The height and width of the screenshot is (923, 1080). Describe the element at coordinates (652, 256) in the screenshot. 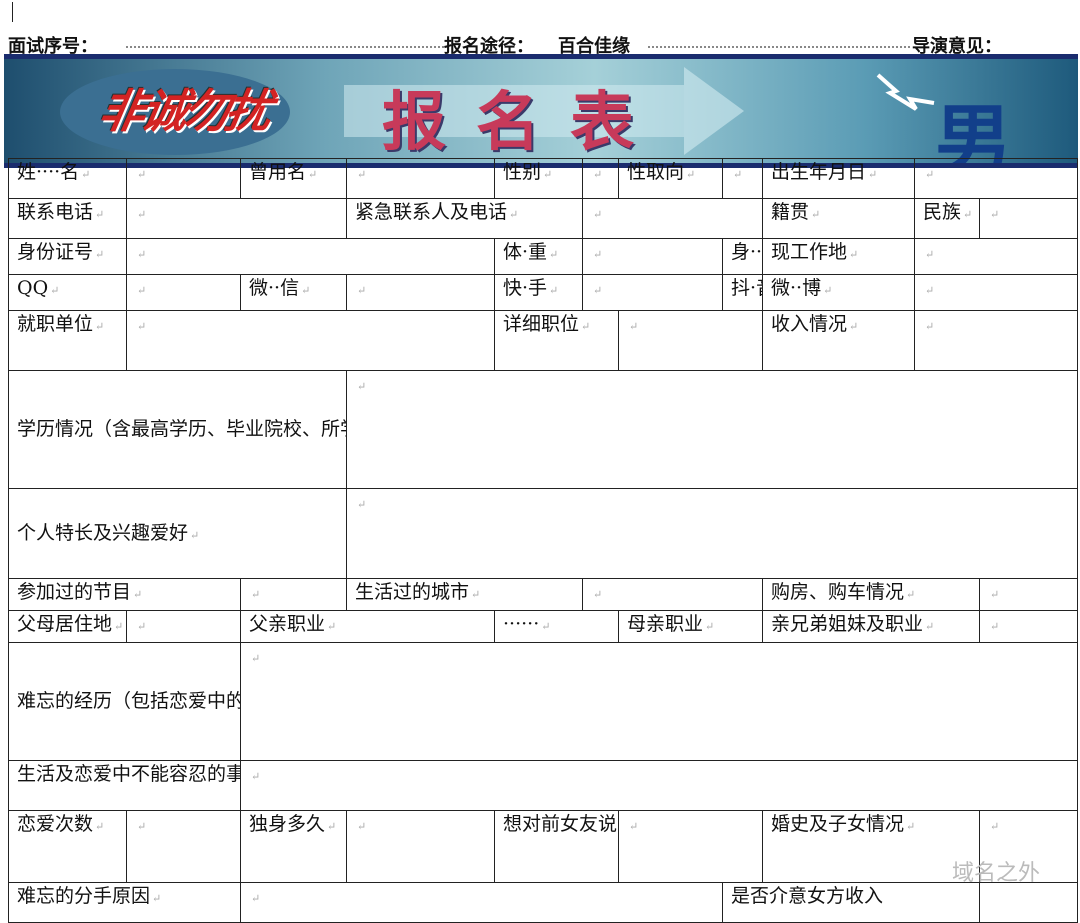

I see `field-weight: ↵` at that location.